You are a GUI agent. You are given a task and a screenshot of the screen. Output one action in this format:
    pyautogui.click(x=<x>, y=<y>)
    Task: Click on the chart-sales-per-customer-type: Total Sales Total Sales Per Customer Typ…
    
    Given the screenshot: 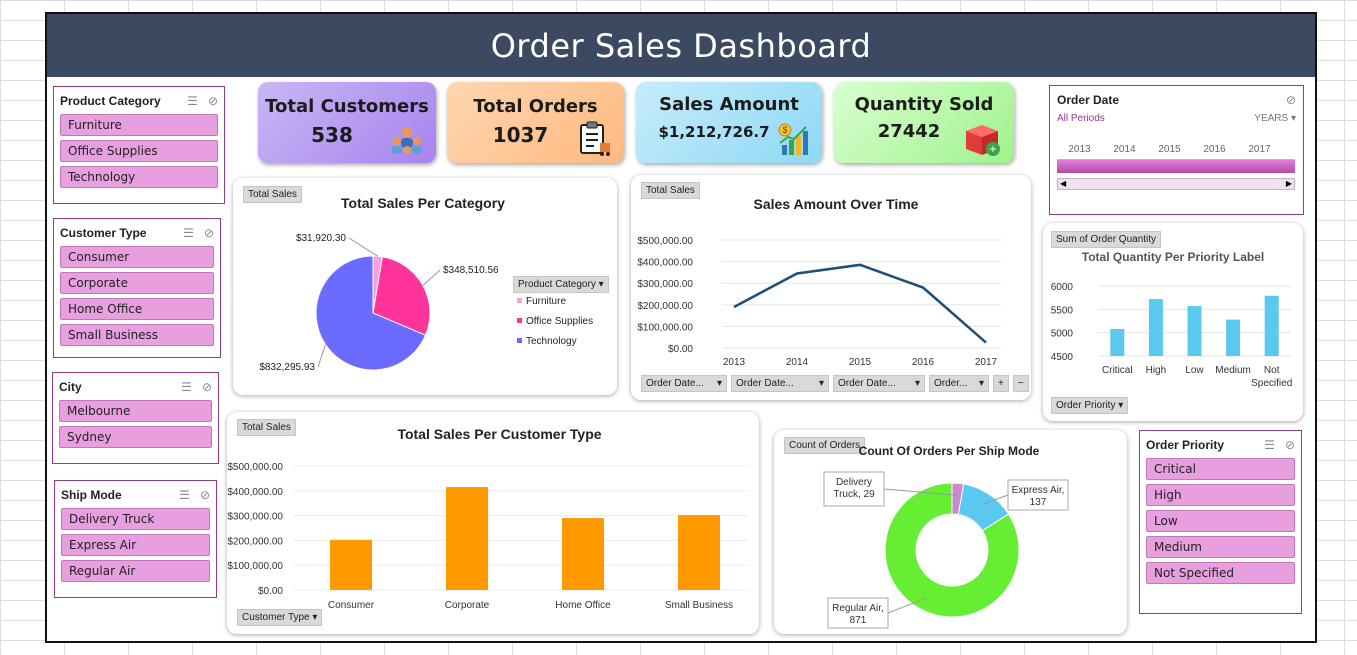 What is the action you would take?
    pyautogui.click(x=493, y=523)
    